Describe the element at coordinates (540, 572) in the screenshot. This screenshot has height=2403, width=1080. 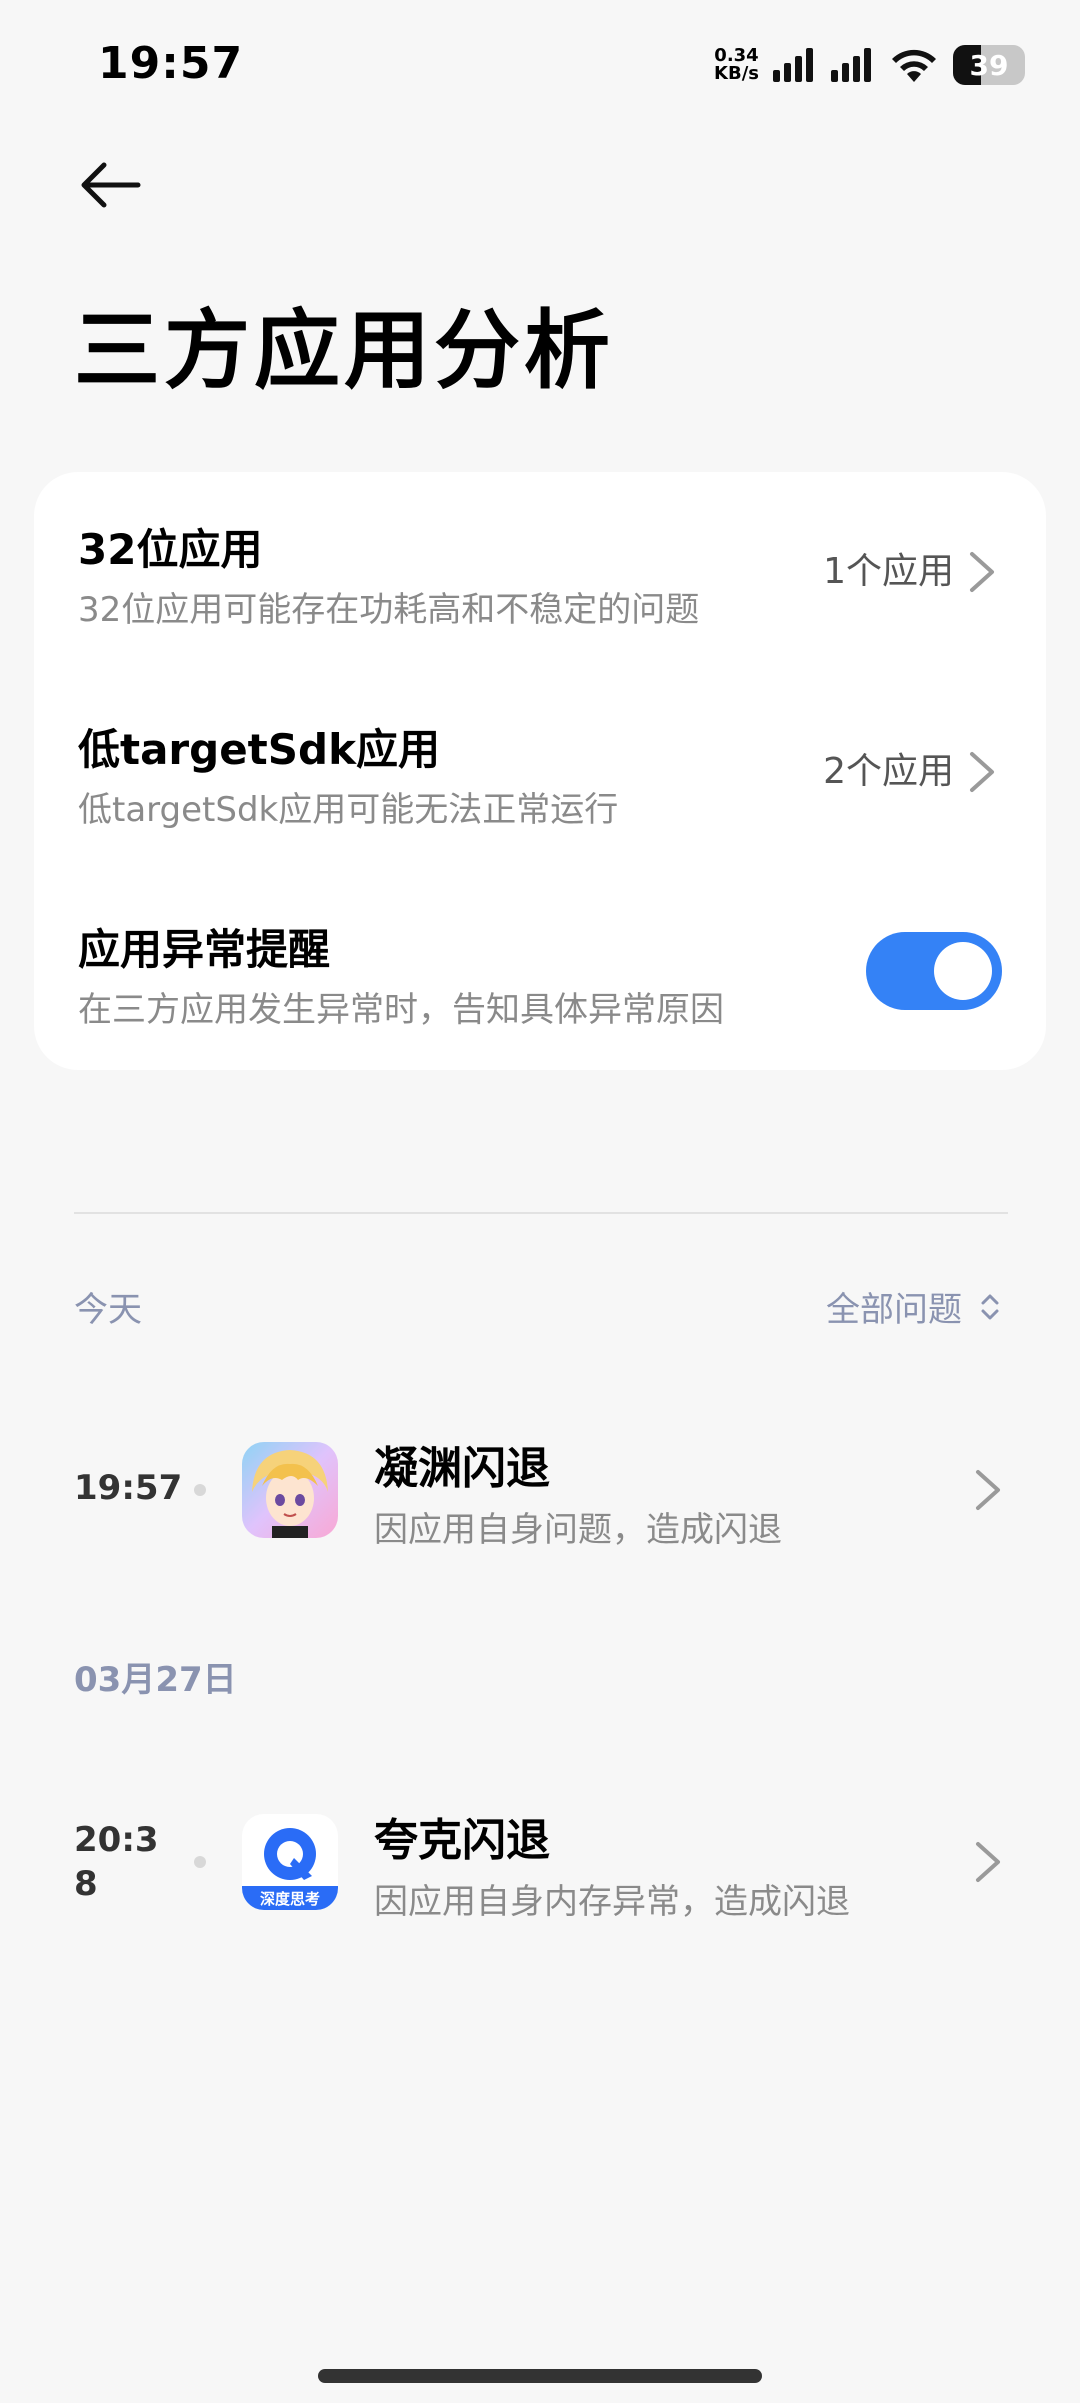
I see `setting-32bit-apps: 32位应用 32位应用可能存在功耗高和不稳定的问题 1个应用` at that location.